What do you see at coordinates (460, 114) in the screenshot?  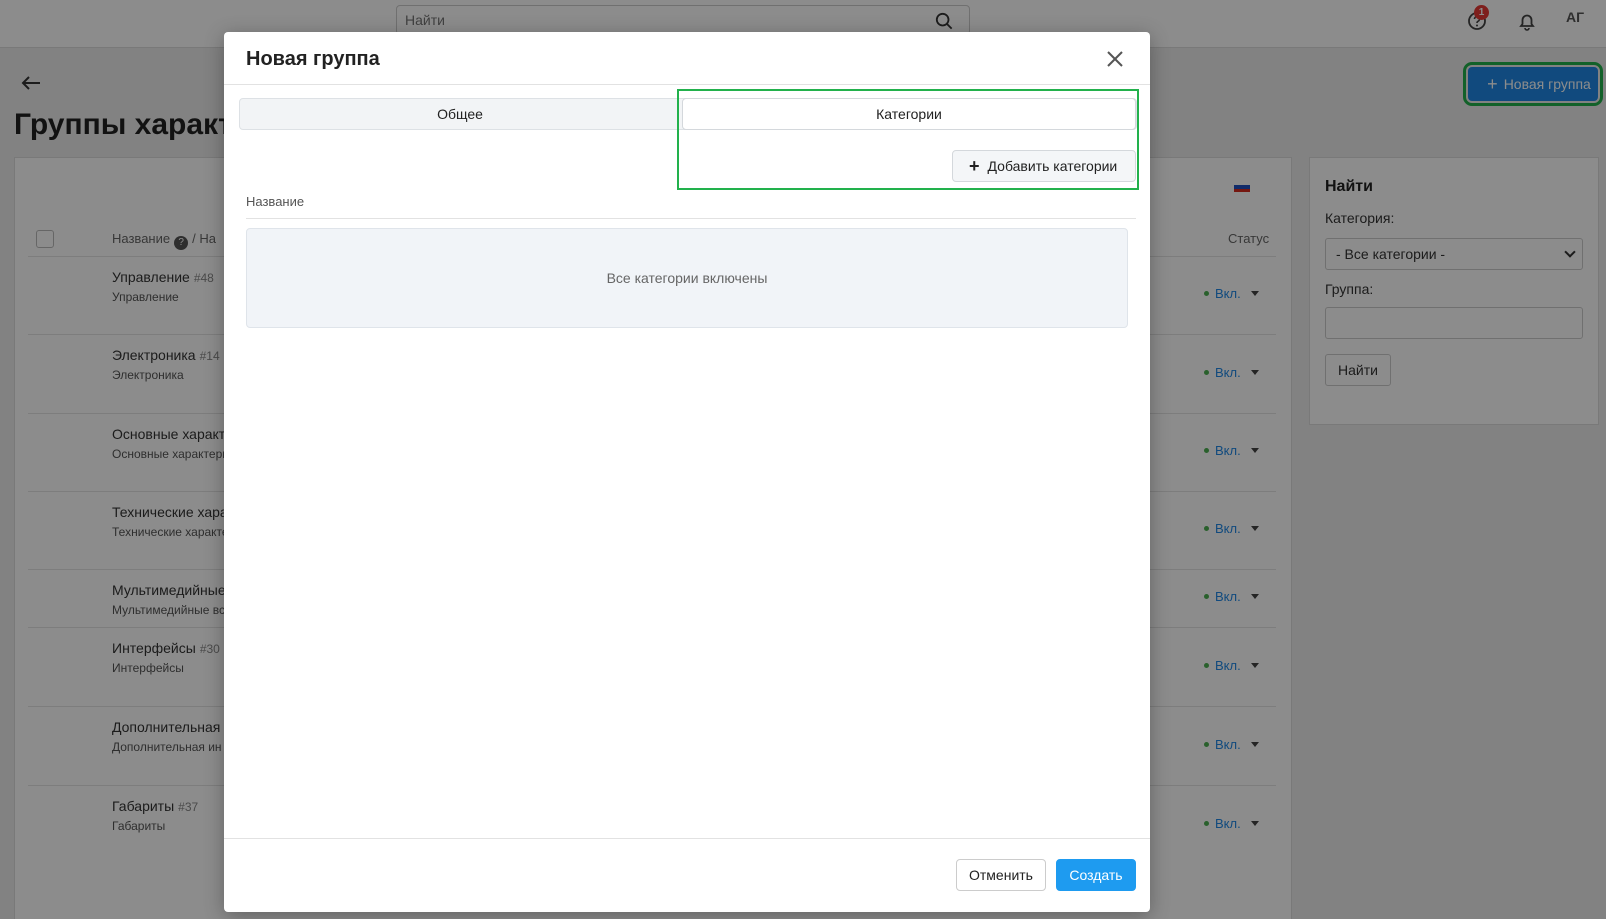 I see `tab-general: Общее` at bounding box center [460, 114].